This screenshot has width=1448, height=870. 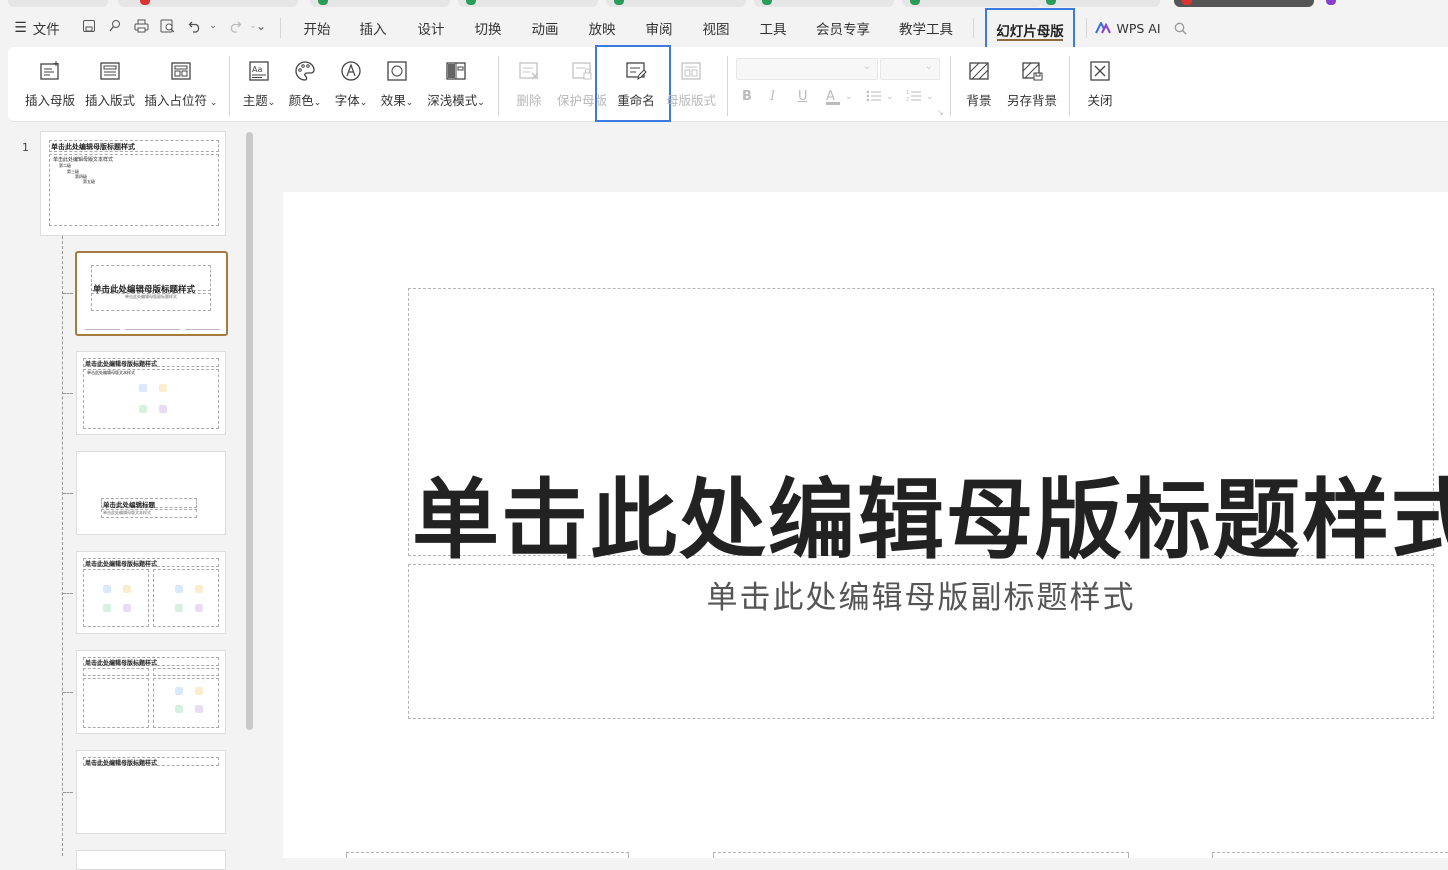 I want to click on title-layout-thumbnail: 单击此处编辑母版标题样式 单击此处编辑母版副标题样式, so click(x=151, y=293).